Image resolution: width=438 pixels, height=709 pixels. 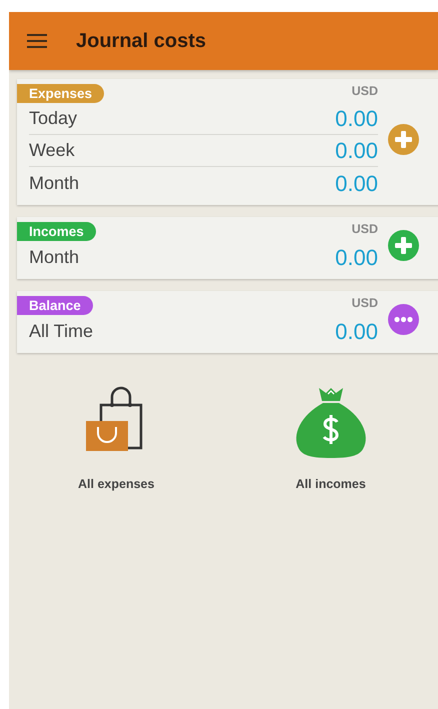 What do you see at coordinates (52, 150) in the screenshot?
I see `period-label: Week` at bounding box center [52, 150].